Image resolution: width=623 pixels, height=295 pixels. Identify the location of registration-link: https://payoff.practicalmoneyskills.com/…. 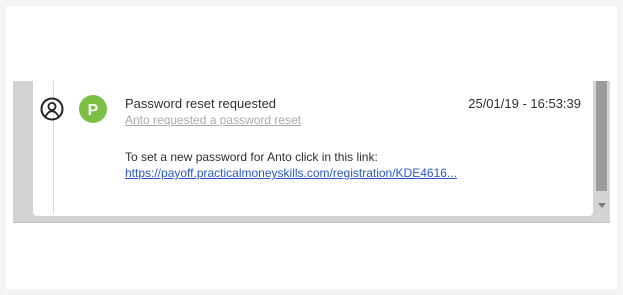
(291, 173).